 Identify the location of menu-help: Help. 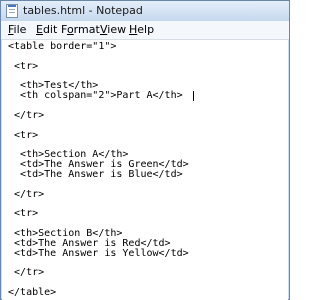
(141, 29).